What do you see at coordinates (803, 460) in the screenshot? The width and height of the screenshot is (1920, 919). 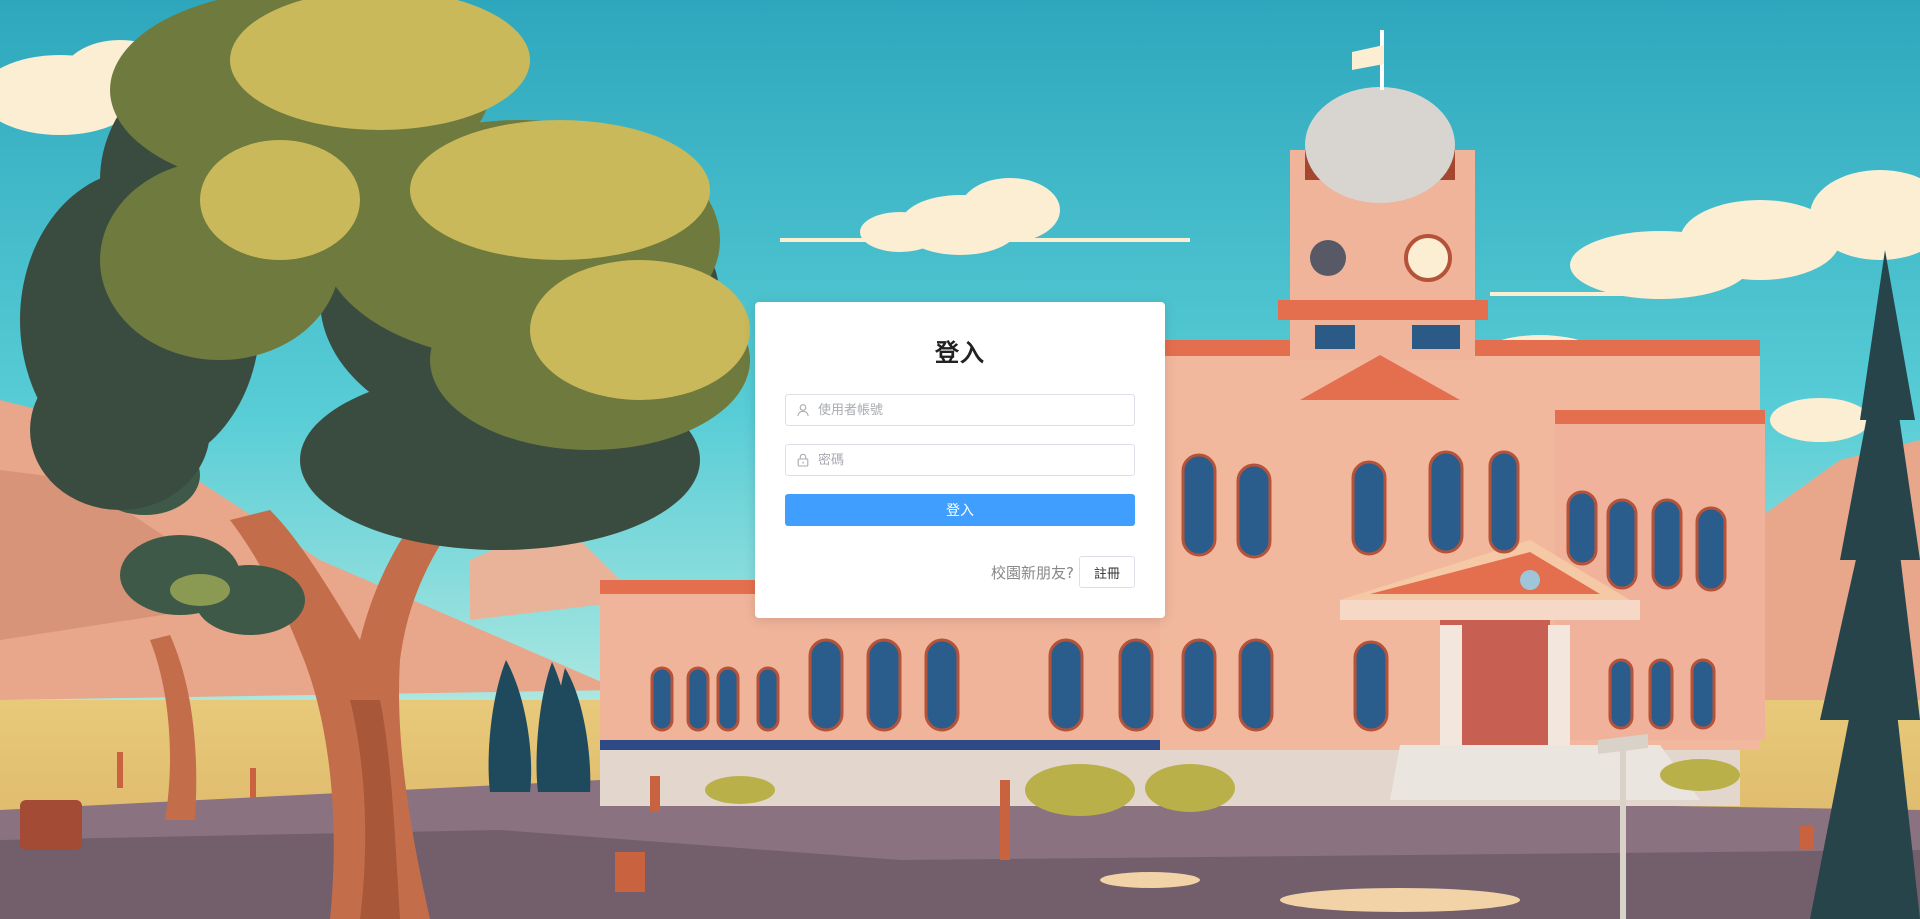 I see `lock-icon` at bounding box center [803, 460].